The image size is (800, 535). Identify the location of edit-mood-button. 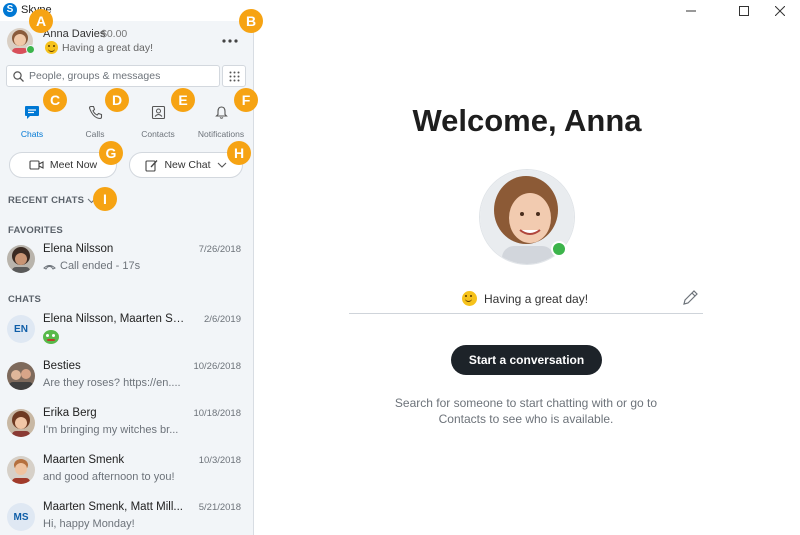
(690, 300).